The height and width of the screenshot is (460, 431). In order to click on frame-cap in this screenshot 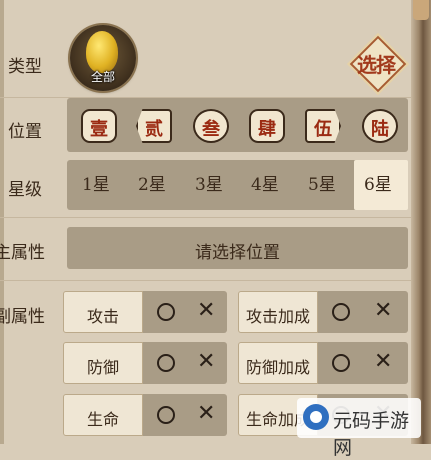, I will do `click(421, 10)`.